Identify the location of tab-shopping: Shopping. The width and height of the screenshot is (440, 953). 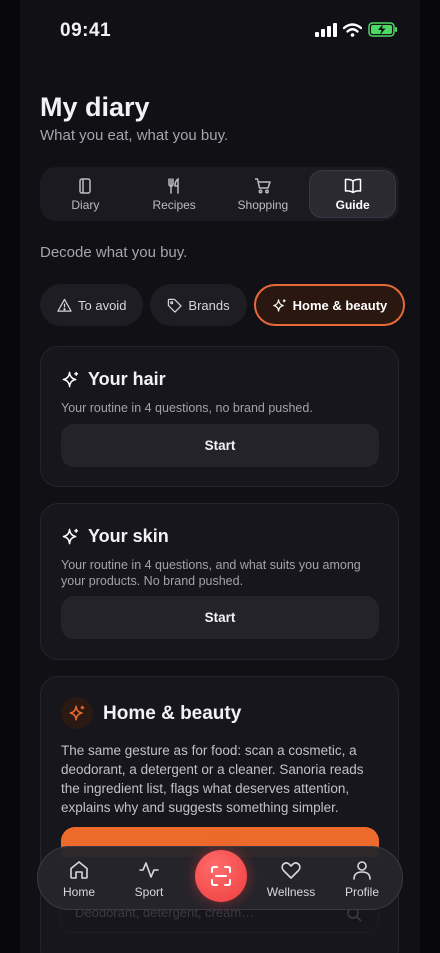
(263, 194).